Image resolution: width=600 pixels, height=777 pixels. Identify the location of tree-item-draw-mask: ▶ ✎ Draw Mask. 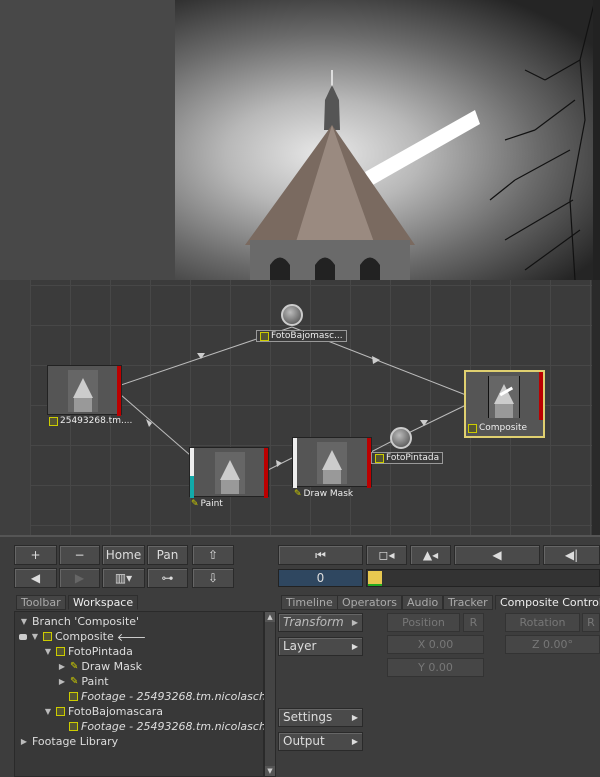
(99, 666).